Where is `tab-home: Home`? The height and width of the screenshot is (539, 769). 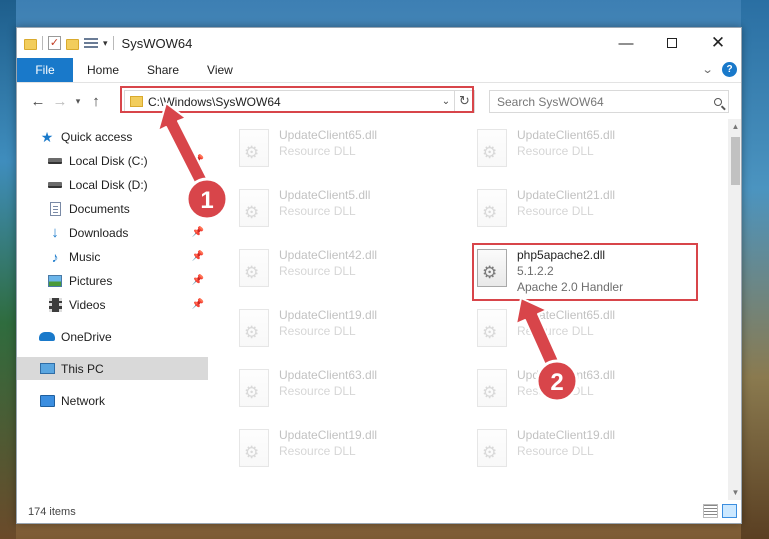 tab-home: Home is located at coordinates (103, 70).